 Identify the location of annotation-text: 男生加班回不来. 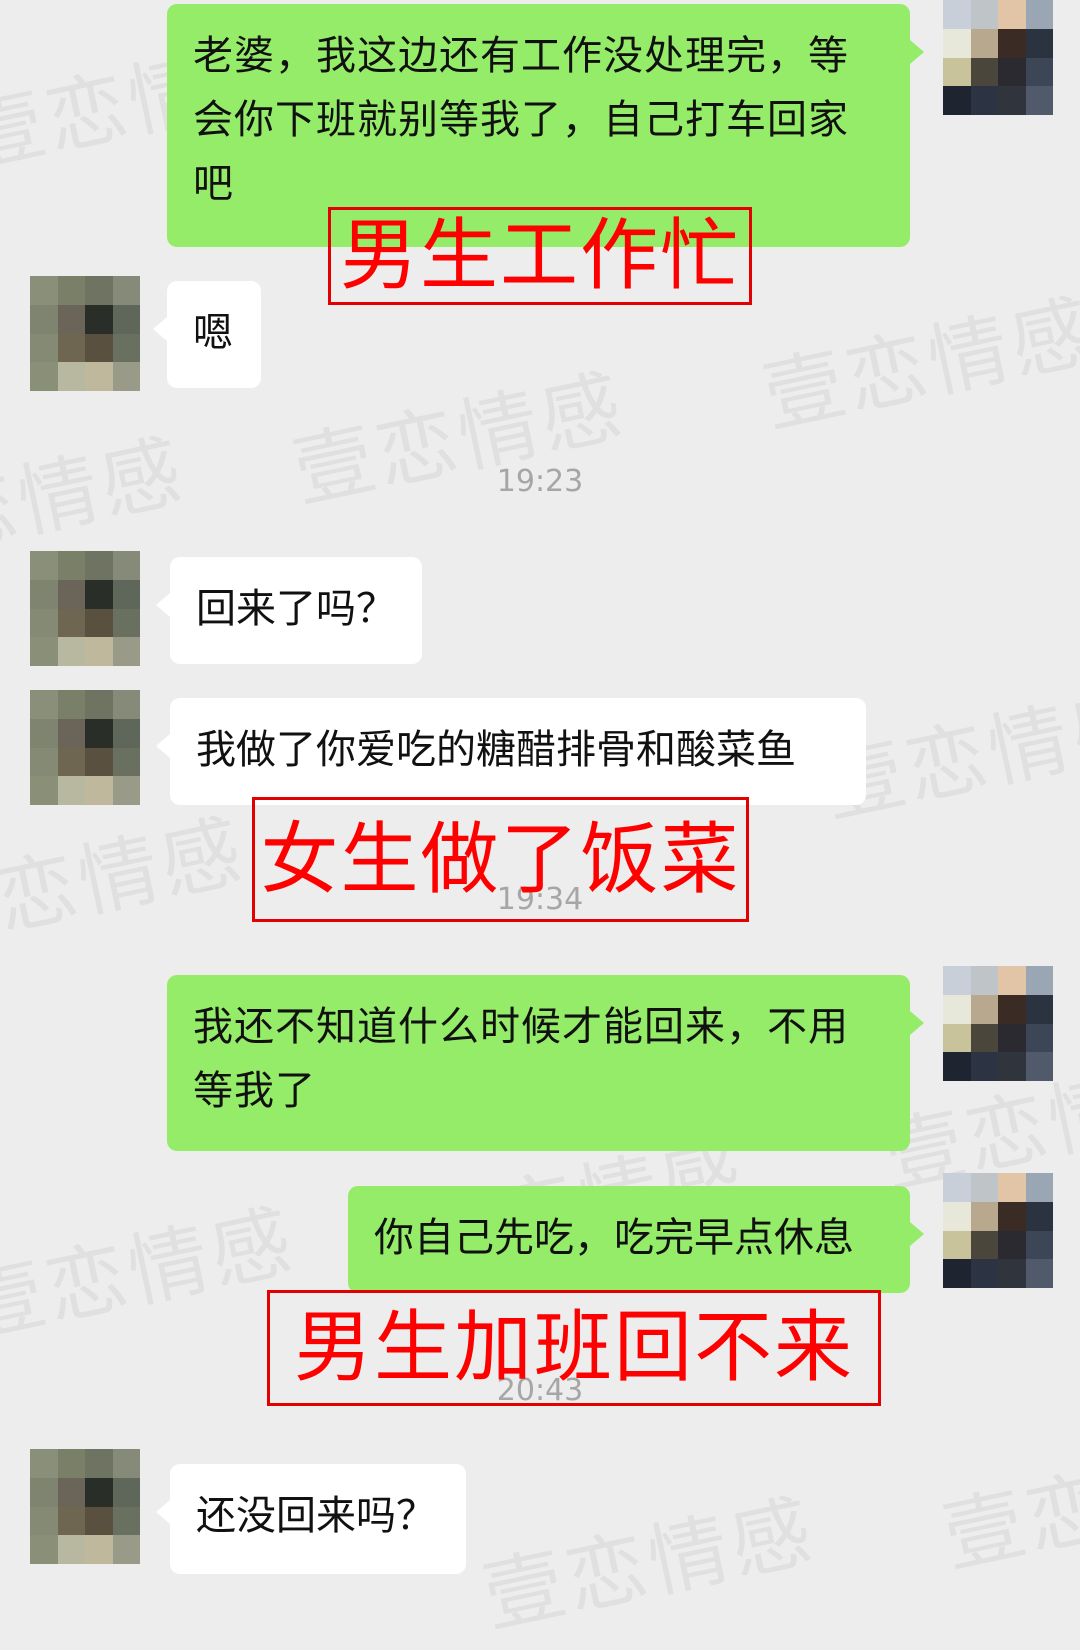
(573, 1348).